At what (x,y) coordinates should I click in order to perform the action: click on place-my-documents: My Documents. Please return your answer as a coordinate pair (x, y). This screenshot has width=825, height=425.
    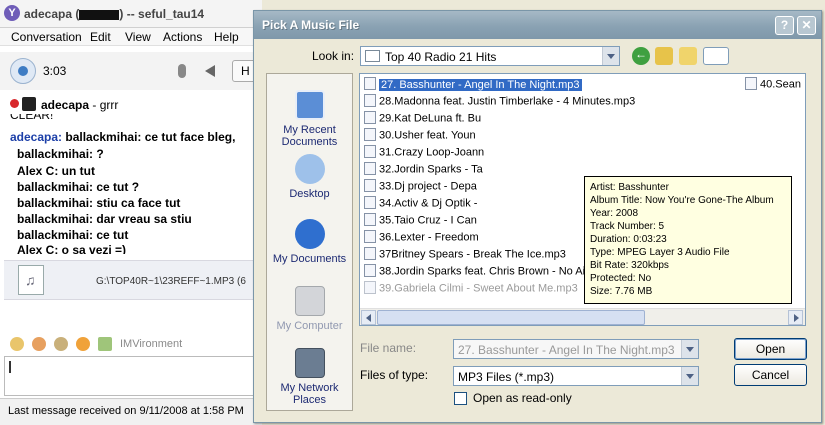
    Looking at the image, I should click on (309, 242).